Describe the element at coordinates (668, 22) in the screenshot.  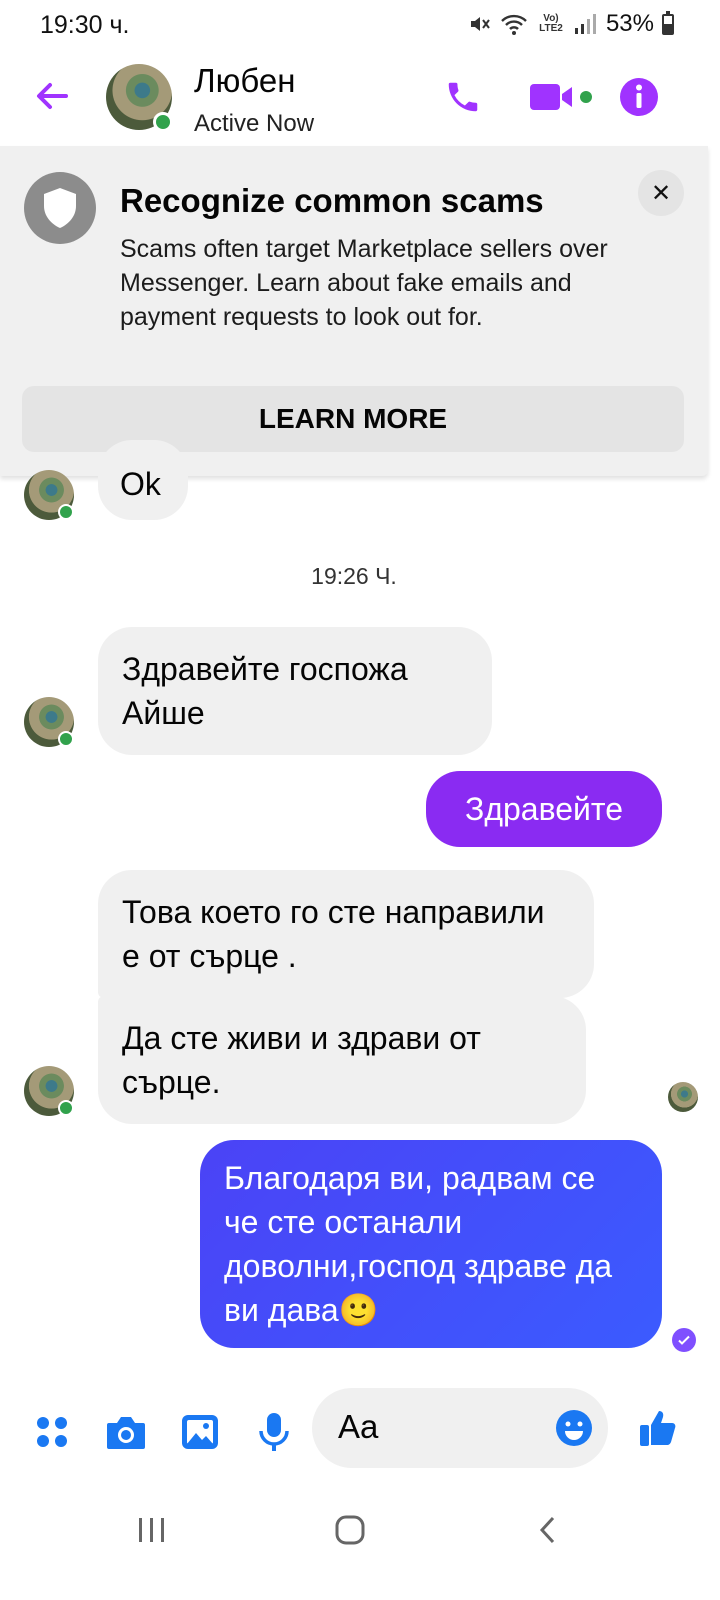
I see `battery-icon` at that location.